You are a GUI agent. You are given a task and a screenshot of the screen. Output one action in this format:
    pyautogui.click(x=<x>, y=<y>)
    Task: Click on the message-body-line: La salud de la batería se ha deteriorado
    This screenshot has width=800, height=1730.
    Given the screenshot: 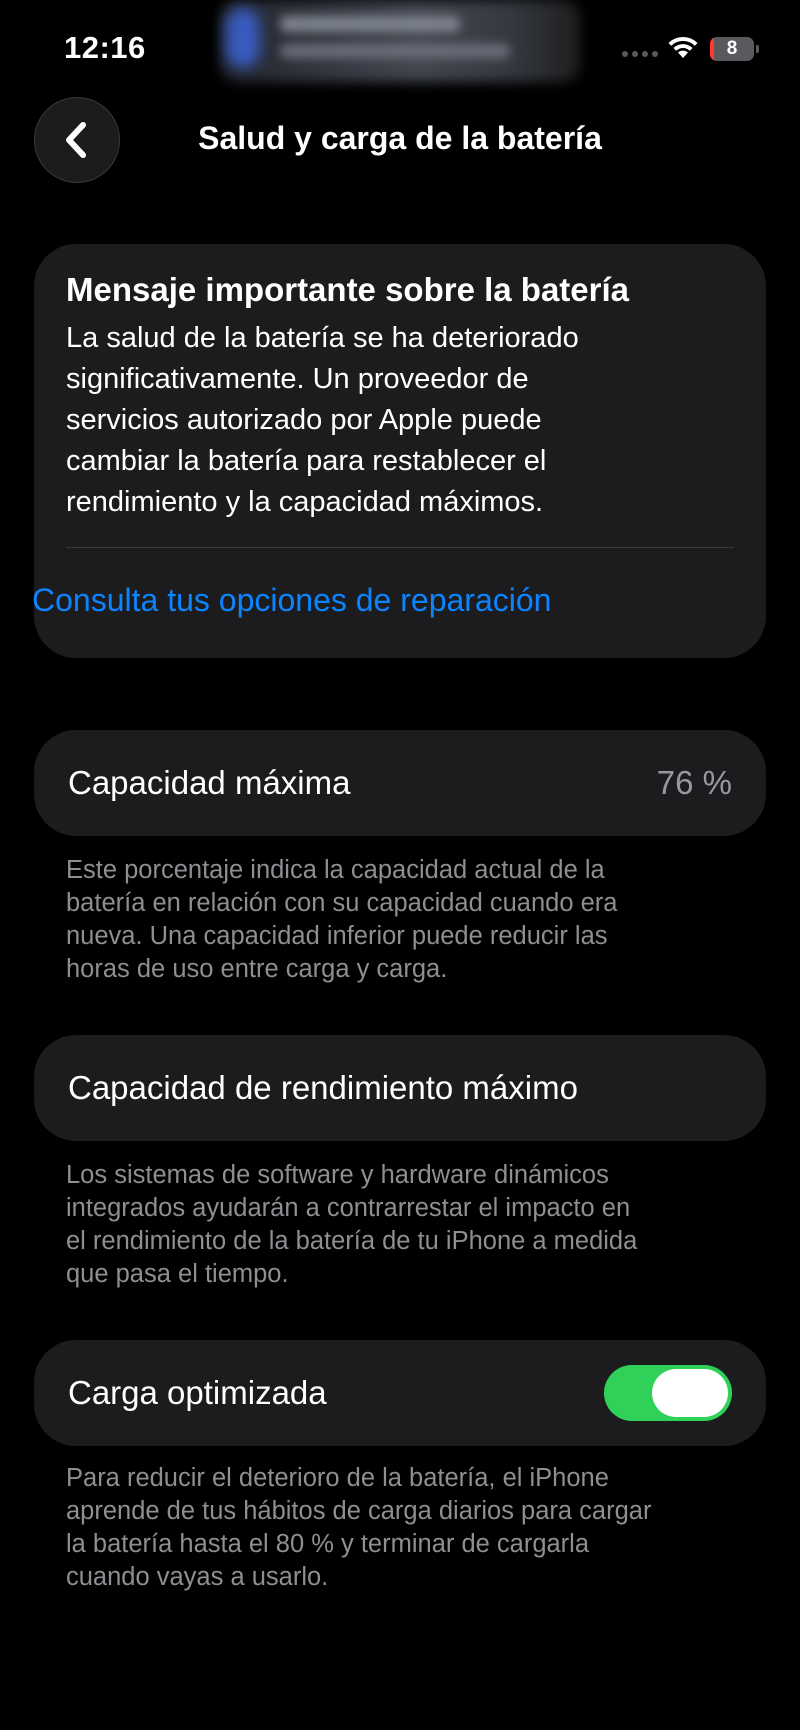 What is the action you would take?
    pyautogui.click(x=322, y=338)
    